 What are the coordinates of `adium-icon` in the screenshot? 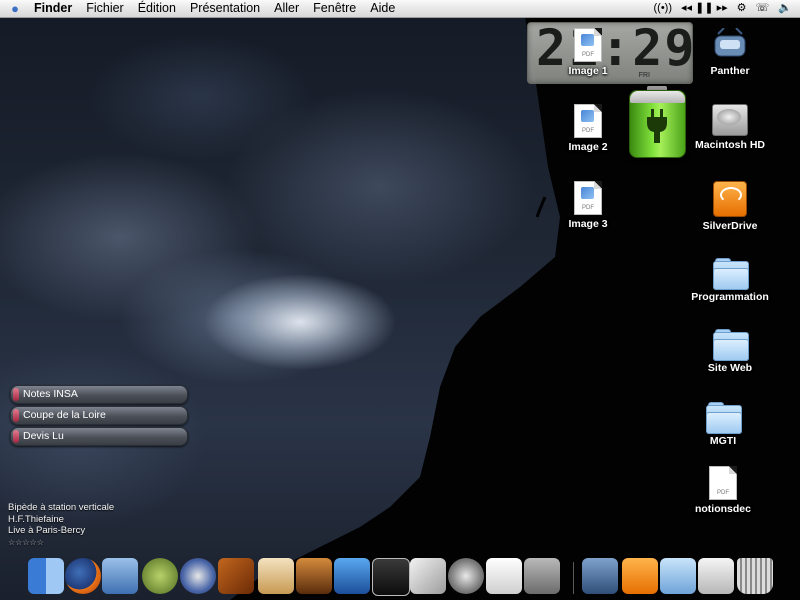 It's located at (160, 576).